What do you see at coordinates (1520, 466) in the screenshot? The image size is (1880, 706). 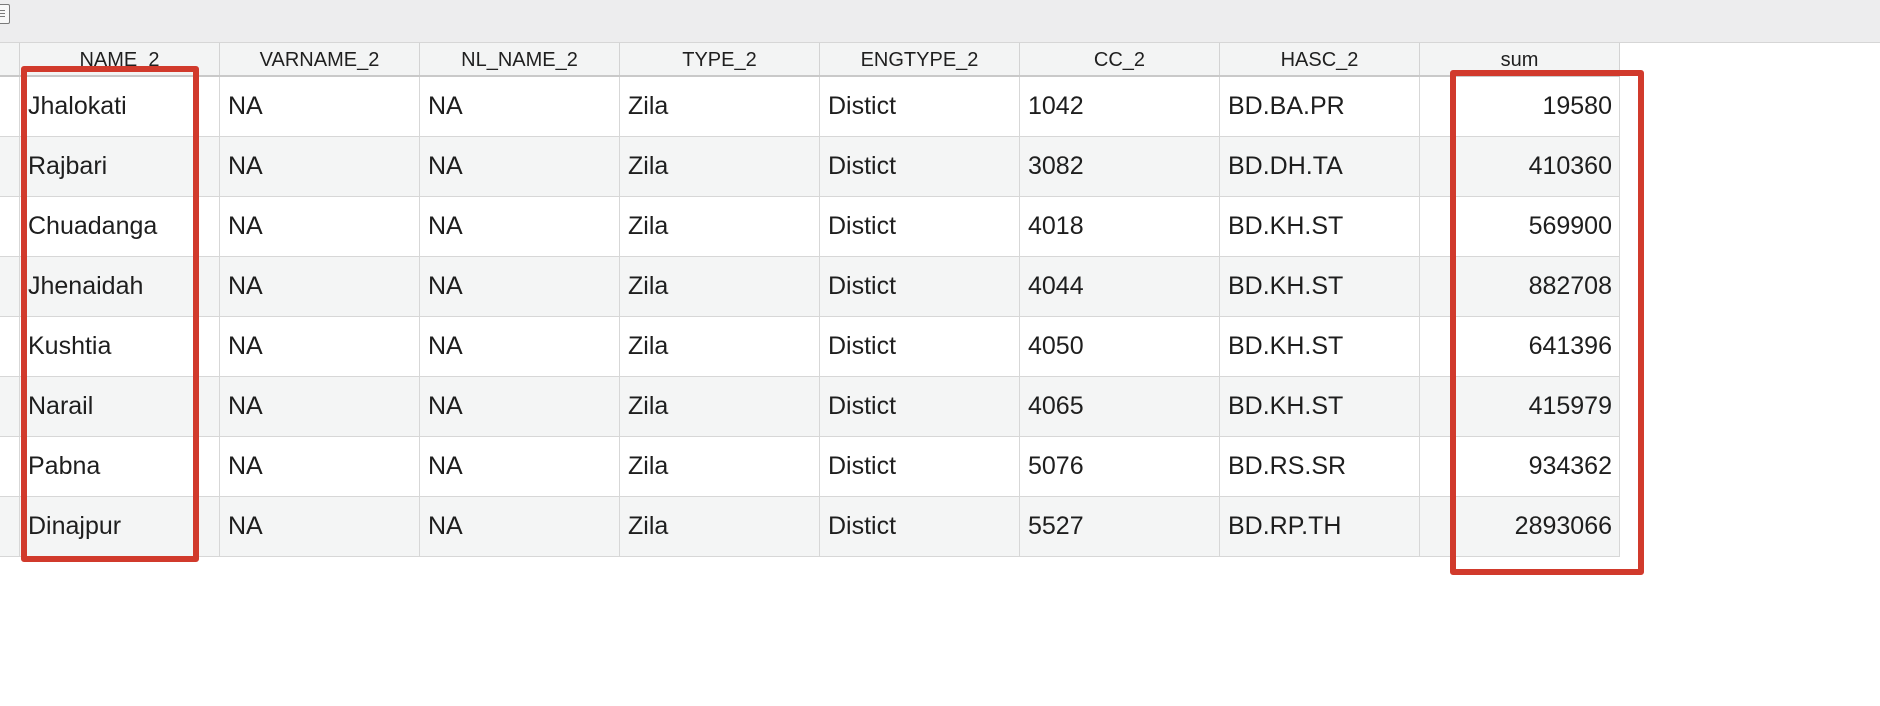 I see `cell-sum: 934362` at bounding box center [1520, 466].